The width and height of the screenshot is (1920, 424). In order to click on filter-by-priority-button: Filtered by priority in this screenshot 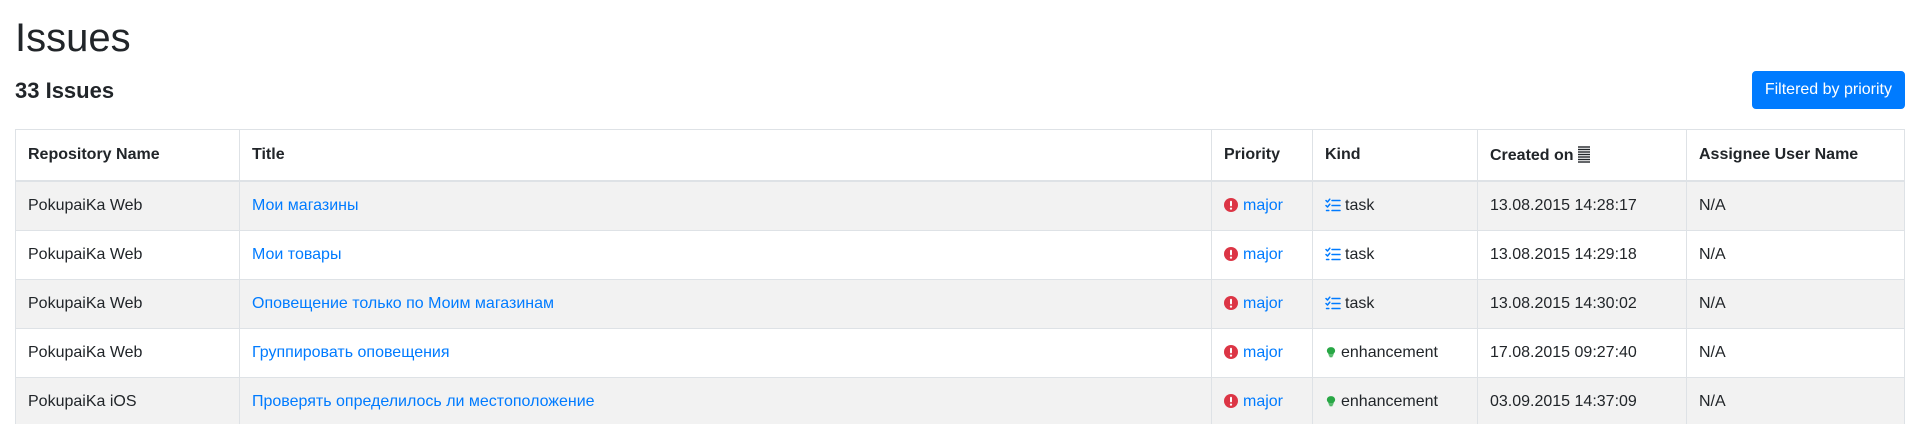, I will do `click(1828, 90)`.